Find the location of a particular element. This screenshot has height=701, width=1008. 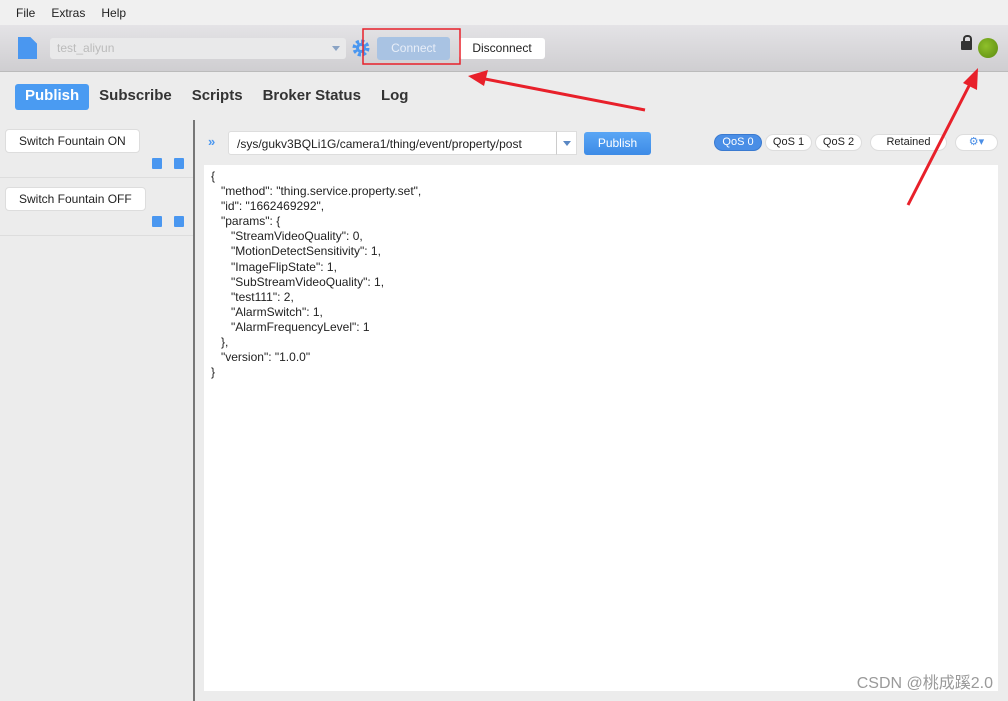

payload-line: "AlarmFrequencyLevel": 1 is located at coordinates (290, 326).